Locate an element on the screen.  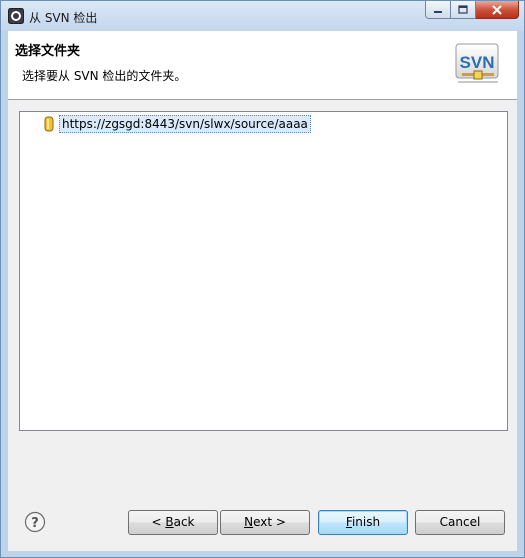
finish-button: Finish is located at coordinates (363, 522).